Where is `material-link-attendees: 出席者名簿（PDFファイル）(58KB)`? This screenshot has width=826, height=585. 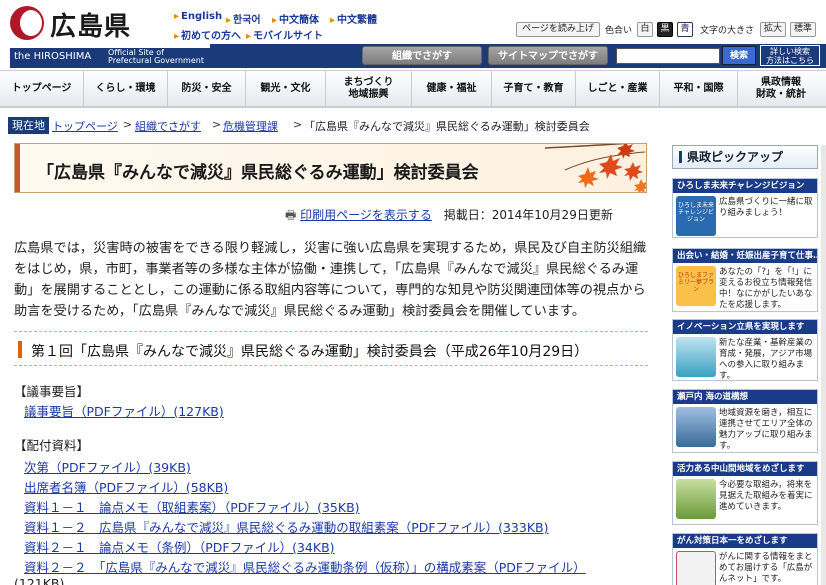 material-link-attendees: 出席者名簿（PDFファイル）(58KB) is located at coordinates (126, 486).